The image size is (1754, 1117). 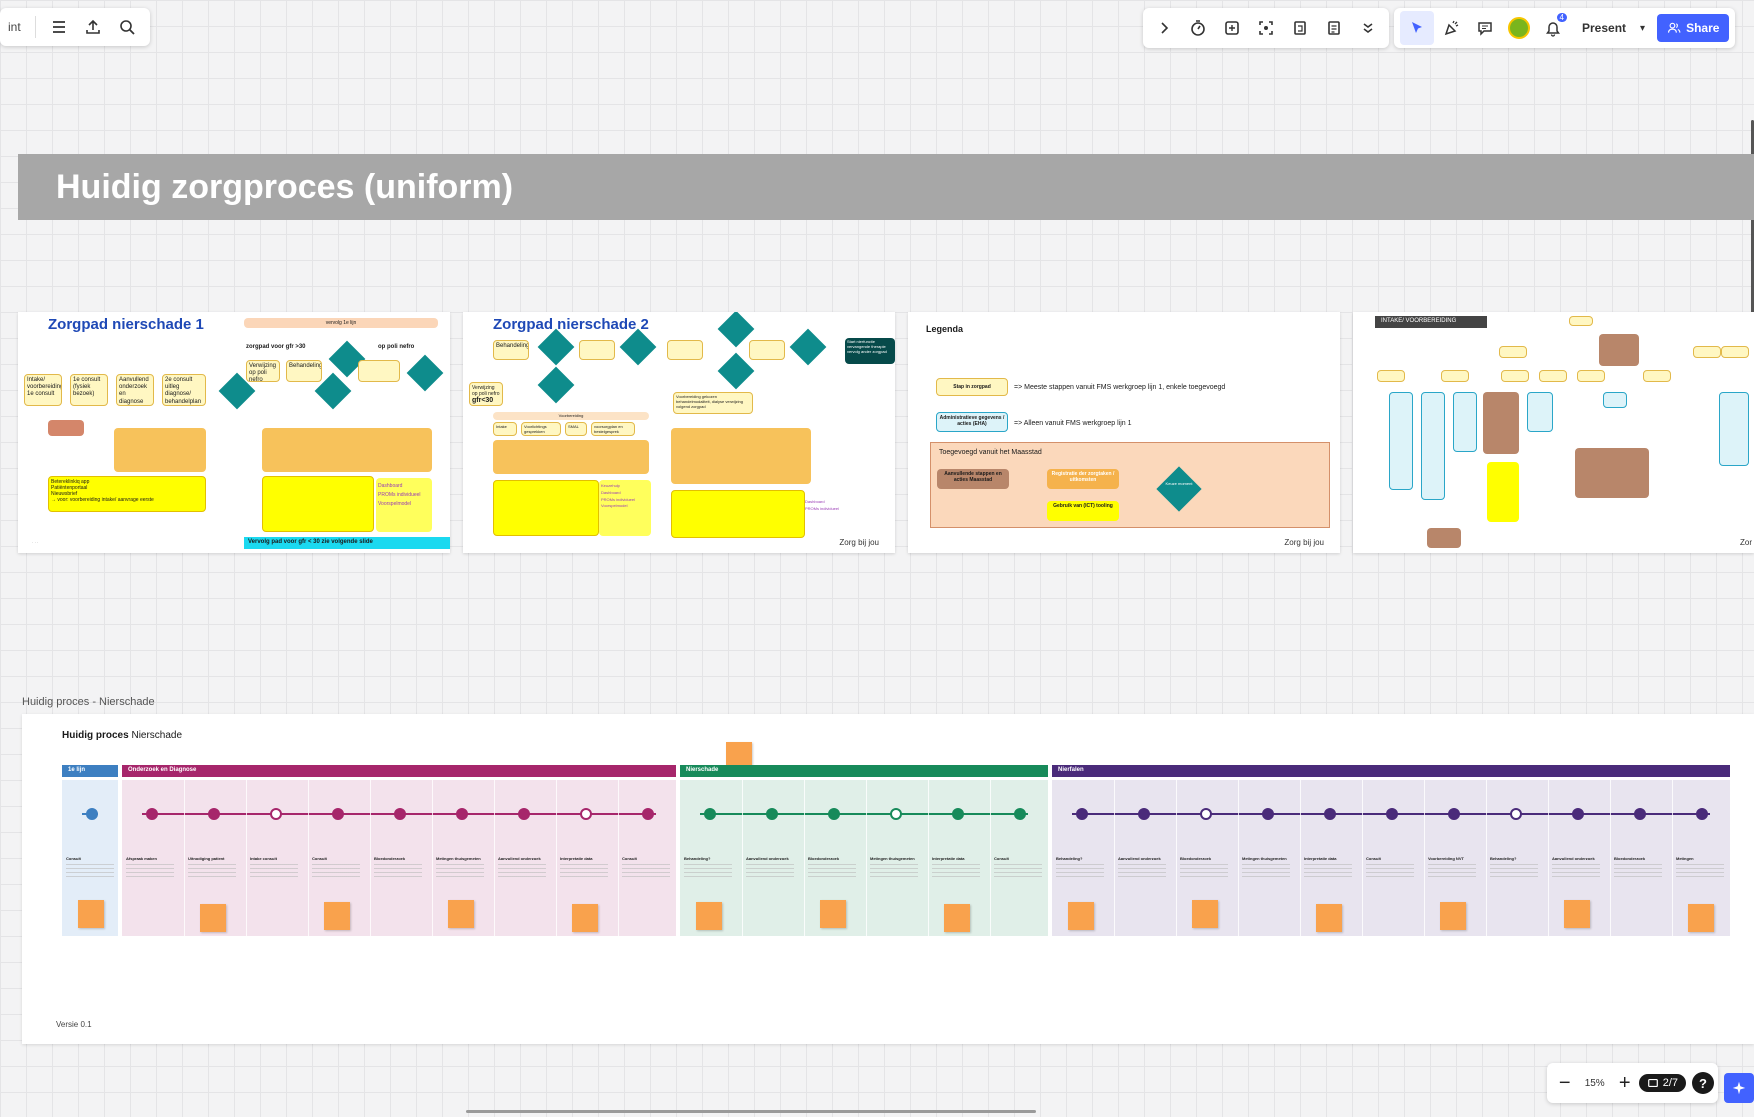 What do you see at coordinates (1179, 489) in the screenshot?
I see `legend-diamond` at bounding box center [1179, 489].